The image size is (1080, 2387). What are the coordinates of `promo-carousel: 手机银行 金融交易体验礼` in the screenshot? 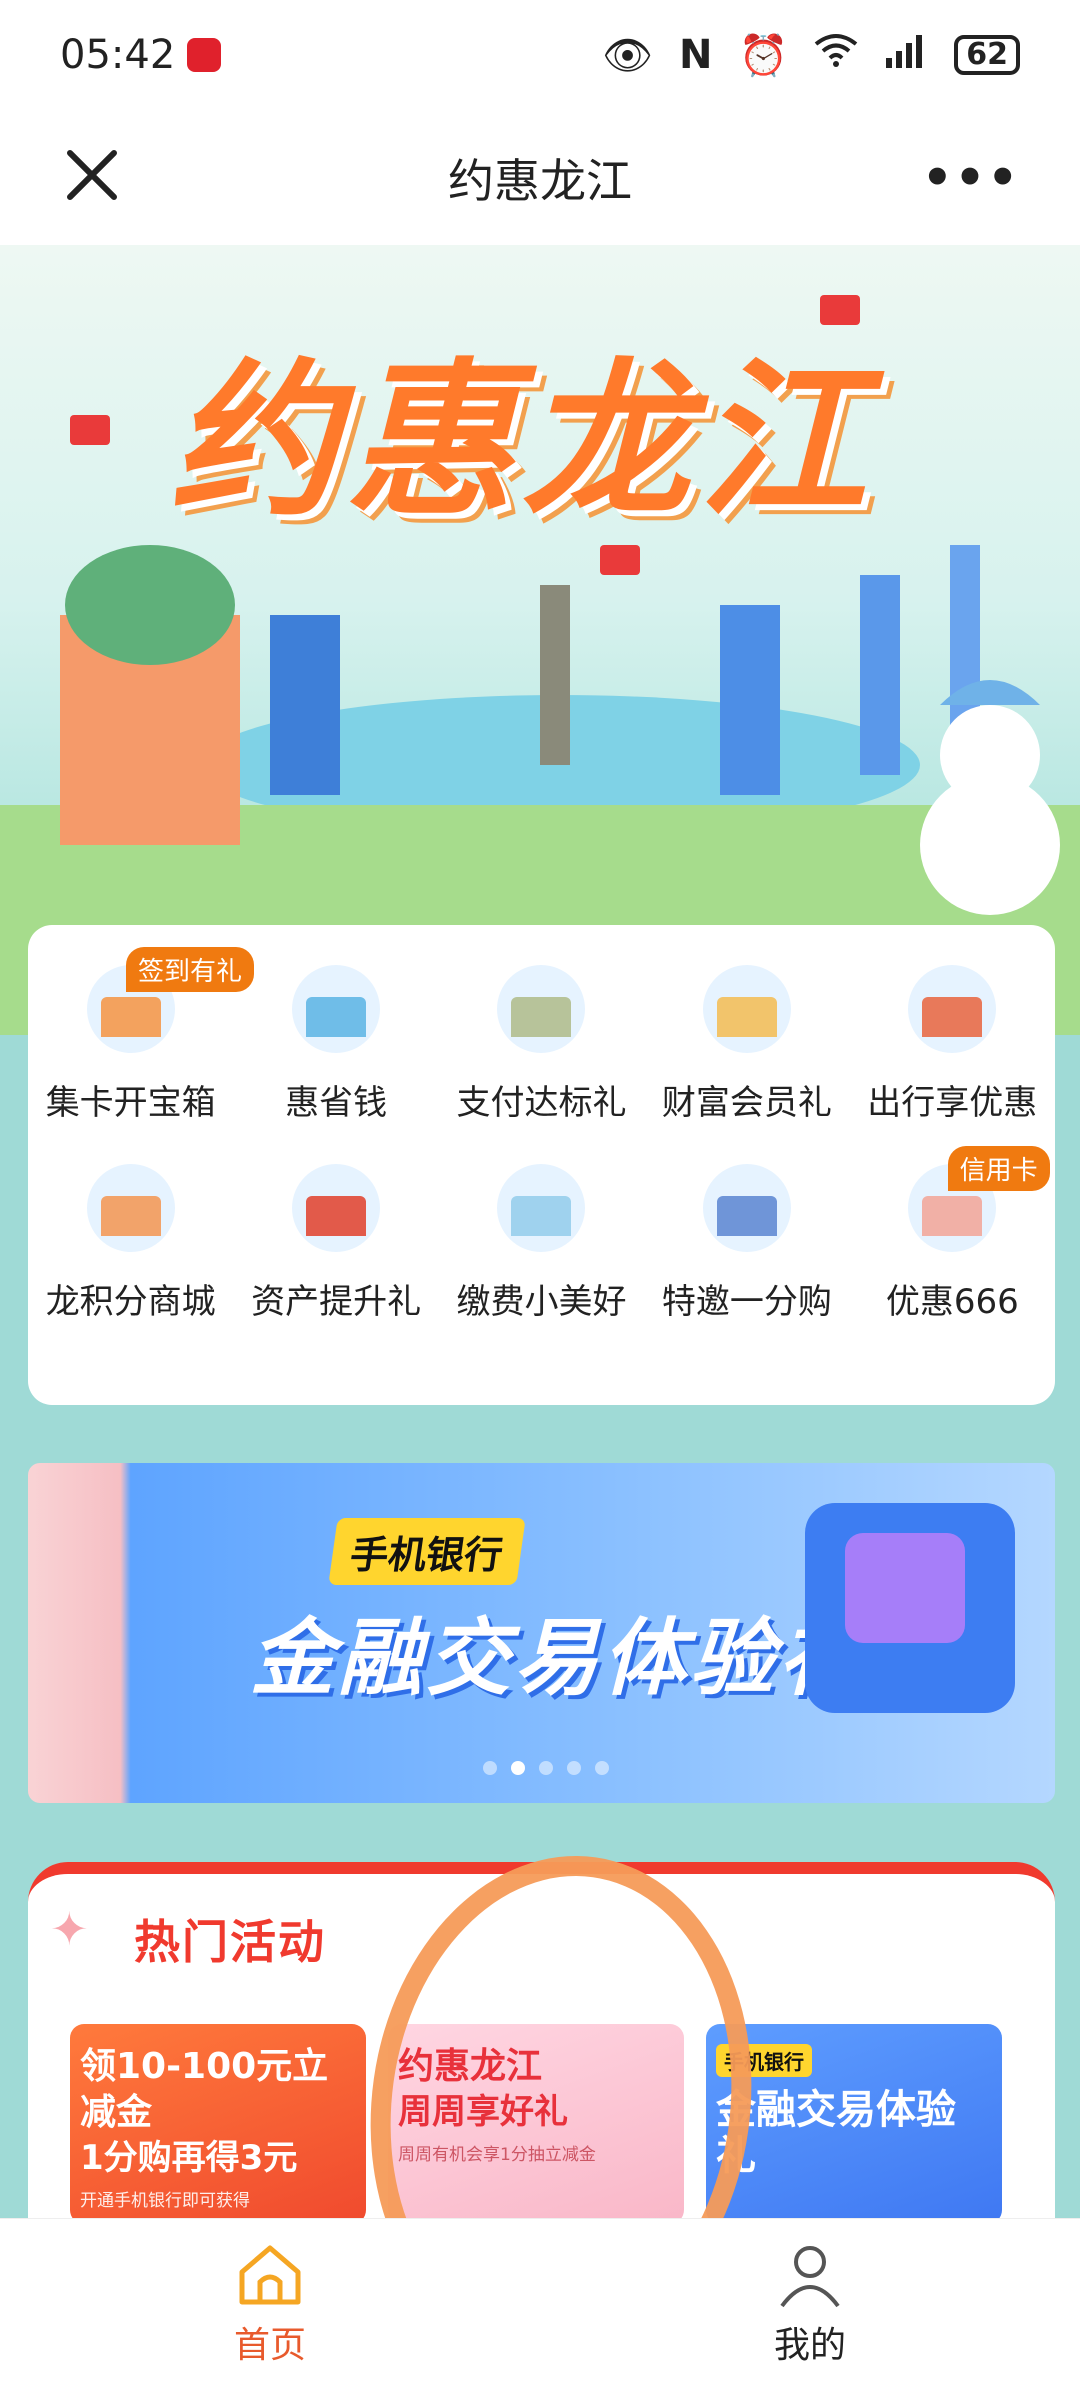 It's located at (541, 1633).